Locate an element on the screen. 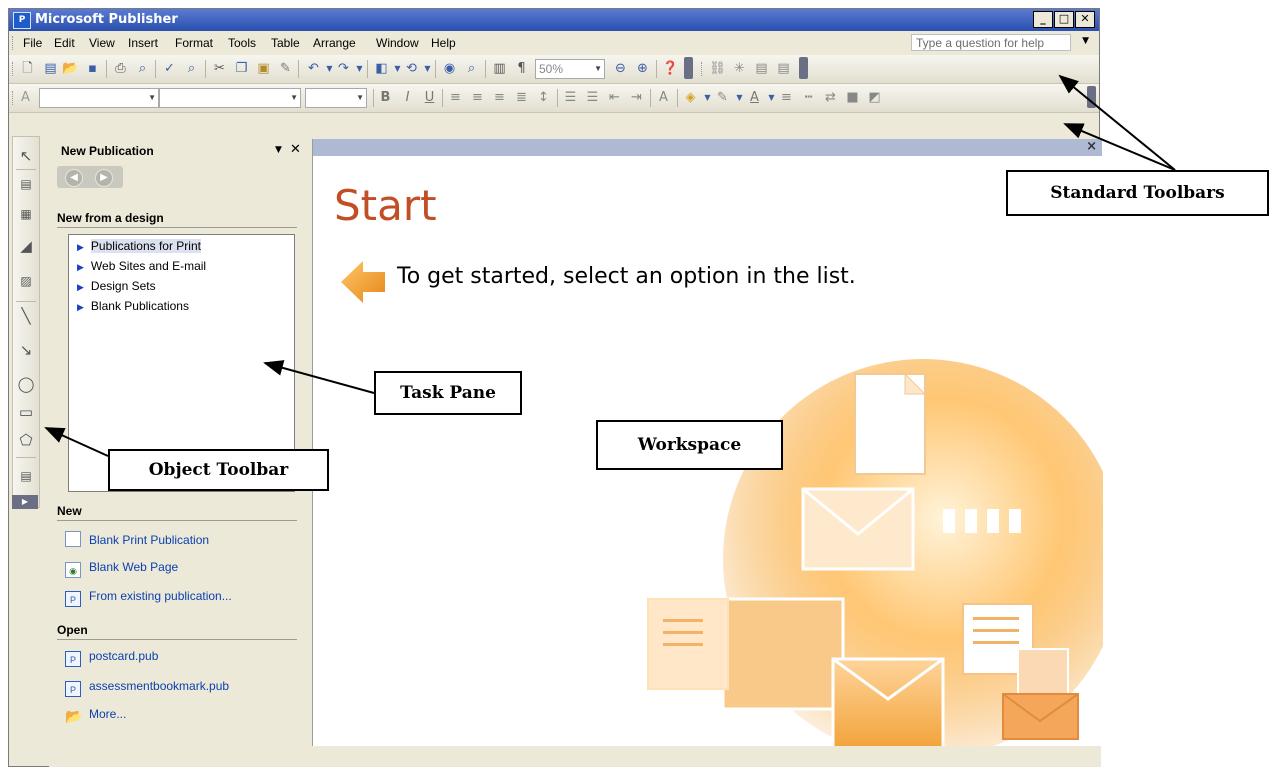 This screenshot has height=767, width=1275. arrow-icon: ↘ is located at coordinates (26, 350).